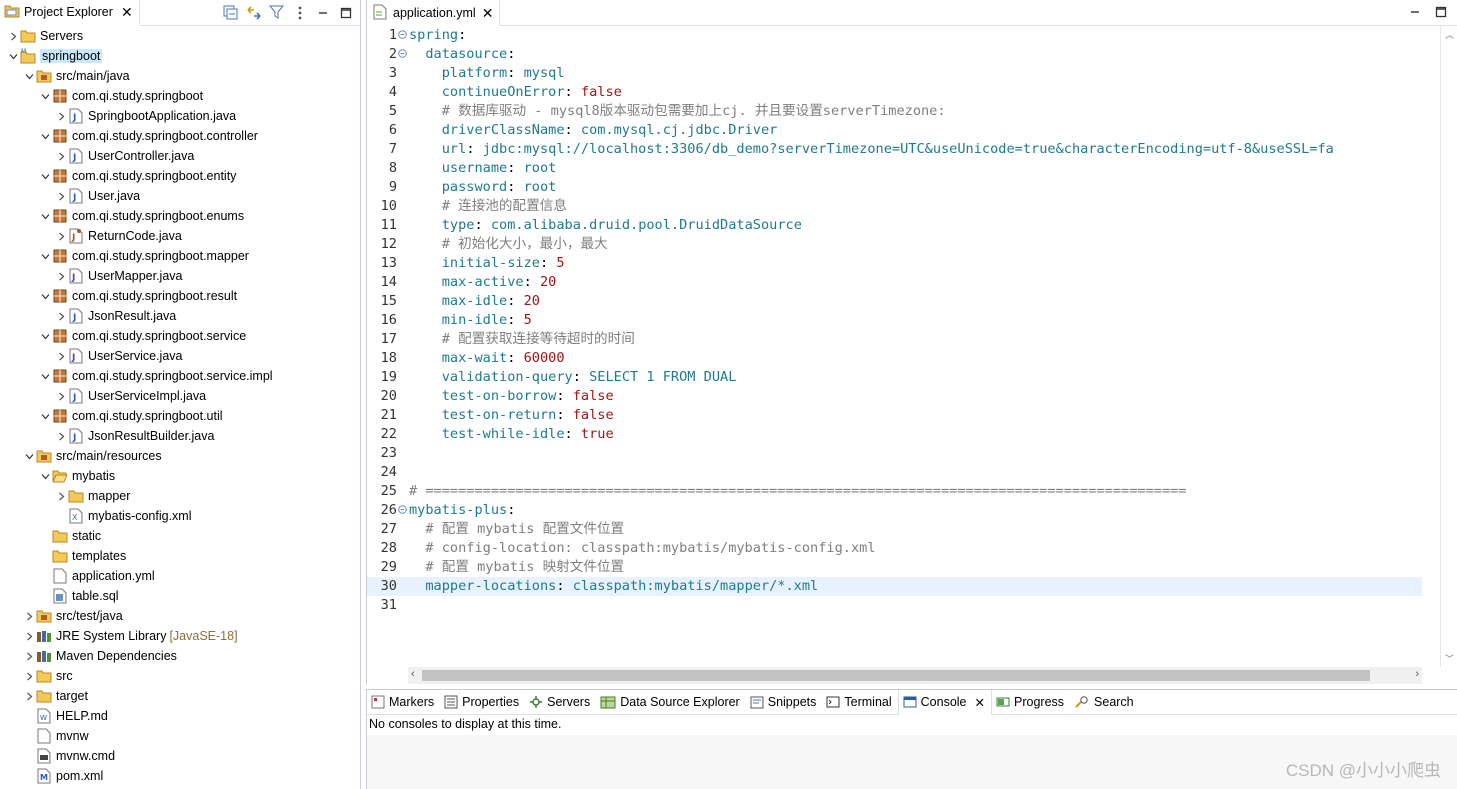 The width and height of the screenshot is (1457, 789). I want to click on code-line: 27 # 配置 mybatis 配置文件位置, so click(894, 529).